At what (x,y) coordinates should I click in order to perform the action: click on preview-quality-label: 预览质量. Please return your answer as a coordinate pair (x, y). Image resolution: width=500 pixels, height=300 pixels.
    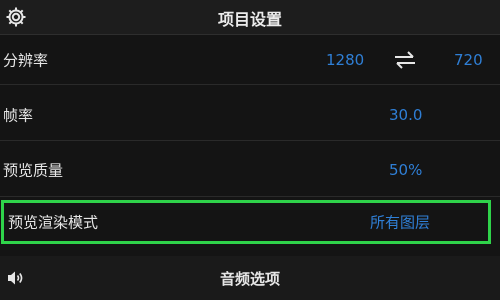
    Looking at the image, I should click on (33, 170).